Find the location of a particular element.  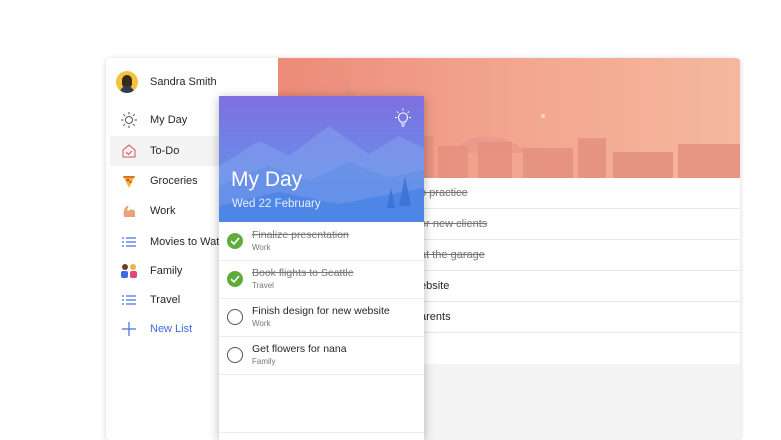

sidebar-item-label: Family is located at coordinates (166, 271).